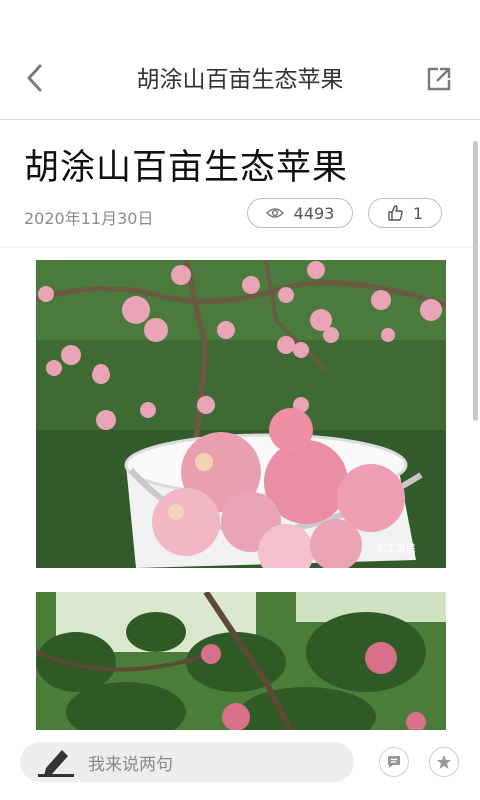  Describe the element at coordinates (475, 281) in the screenshot. I see `scrollbar-thumb` at that location.